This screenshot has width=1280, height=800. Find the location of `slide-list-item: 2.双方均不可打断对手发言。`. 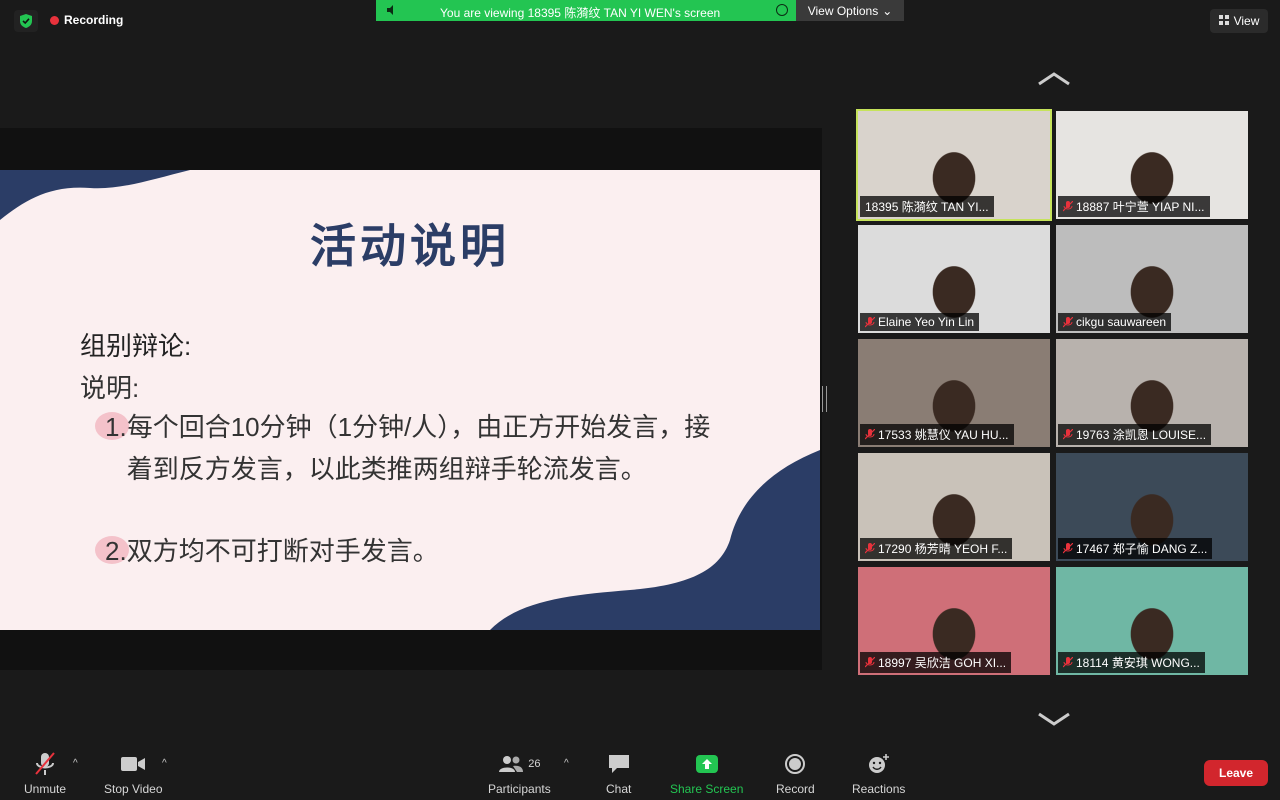

slide-list-item: 2.双方均不可打断对手发言。 is located at coordinates (411, 551).